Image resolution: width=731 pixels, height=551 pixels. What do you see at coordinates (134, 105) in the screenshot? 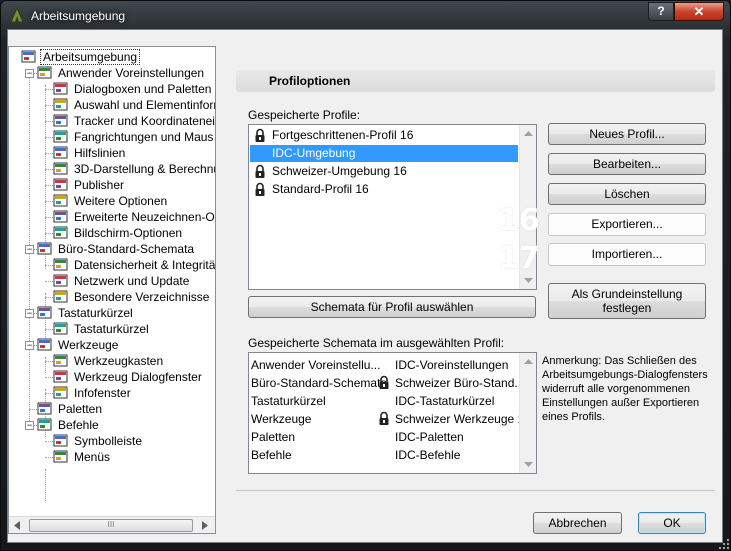
I see `tree-item: Auswahl und Elementinforma` at bounding box center [134, 105].